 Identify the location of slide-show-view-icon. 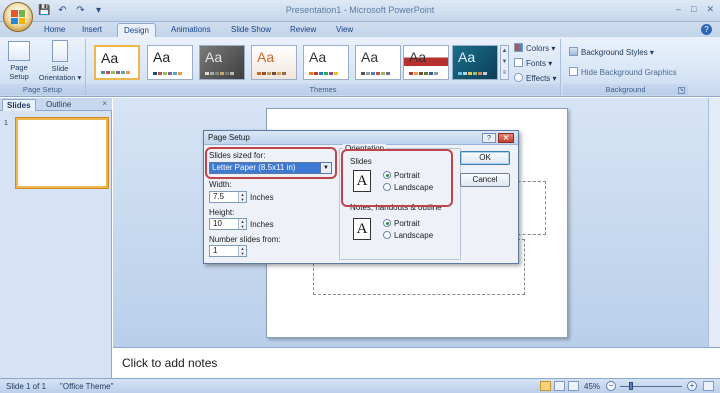
(573, 386).